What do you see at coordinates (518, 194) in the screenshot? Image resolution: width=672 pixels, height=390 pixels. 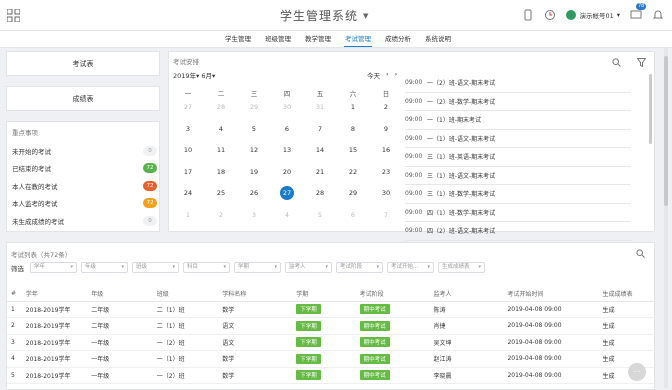 I see `event-item: 09:00 三（1）班-数学-期末考试` at bounding box center [518, 194].